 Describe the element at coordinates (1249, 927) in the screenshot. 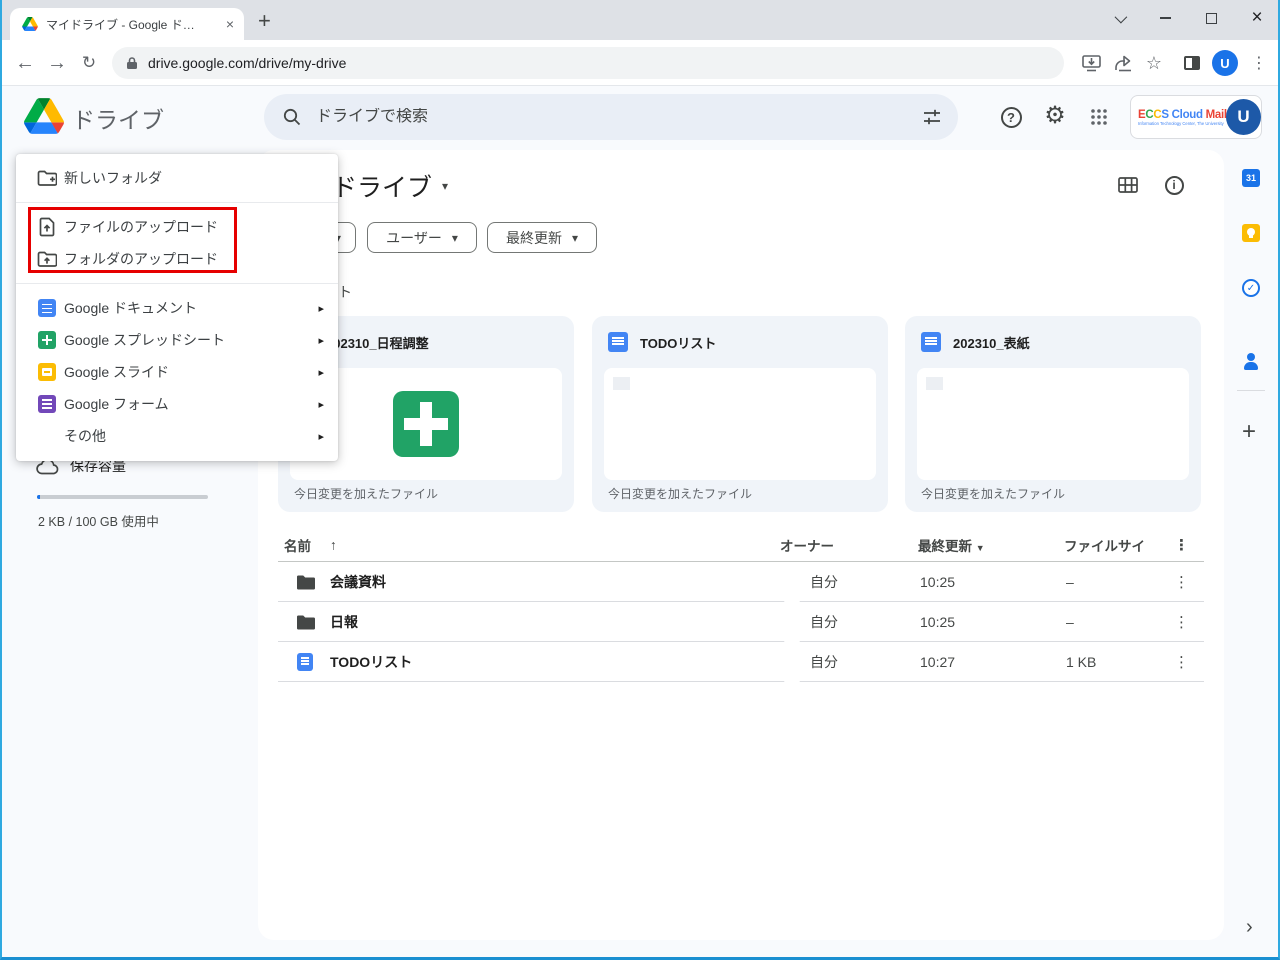

I see `show-side-panel-icon: ›` at that location.